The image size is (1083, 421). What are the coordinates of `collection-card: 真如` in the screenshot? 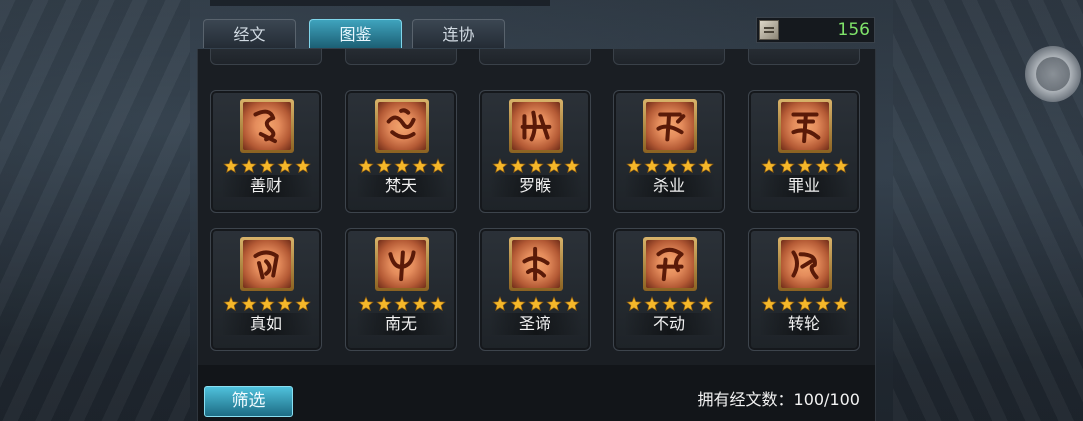 It's located at (266, 289).